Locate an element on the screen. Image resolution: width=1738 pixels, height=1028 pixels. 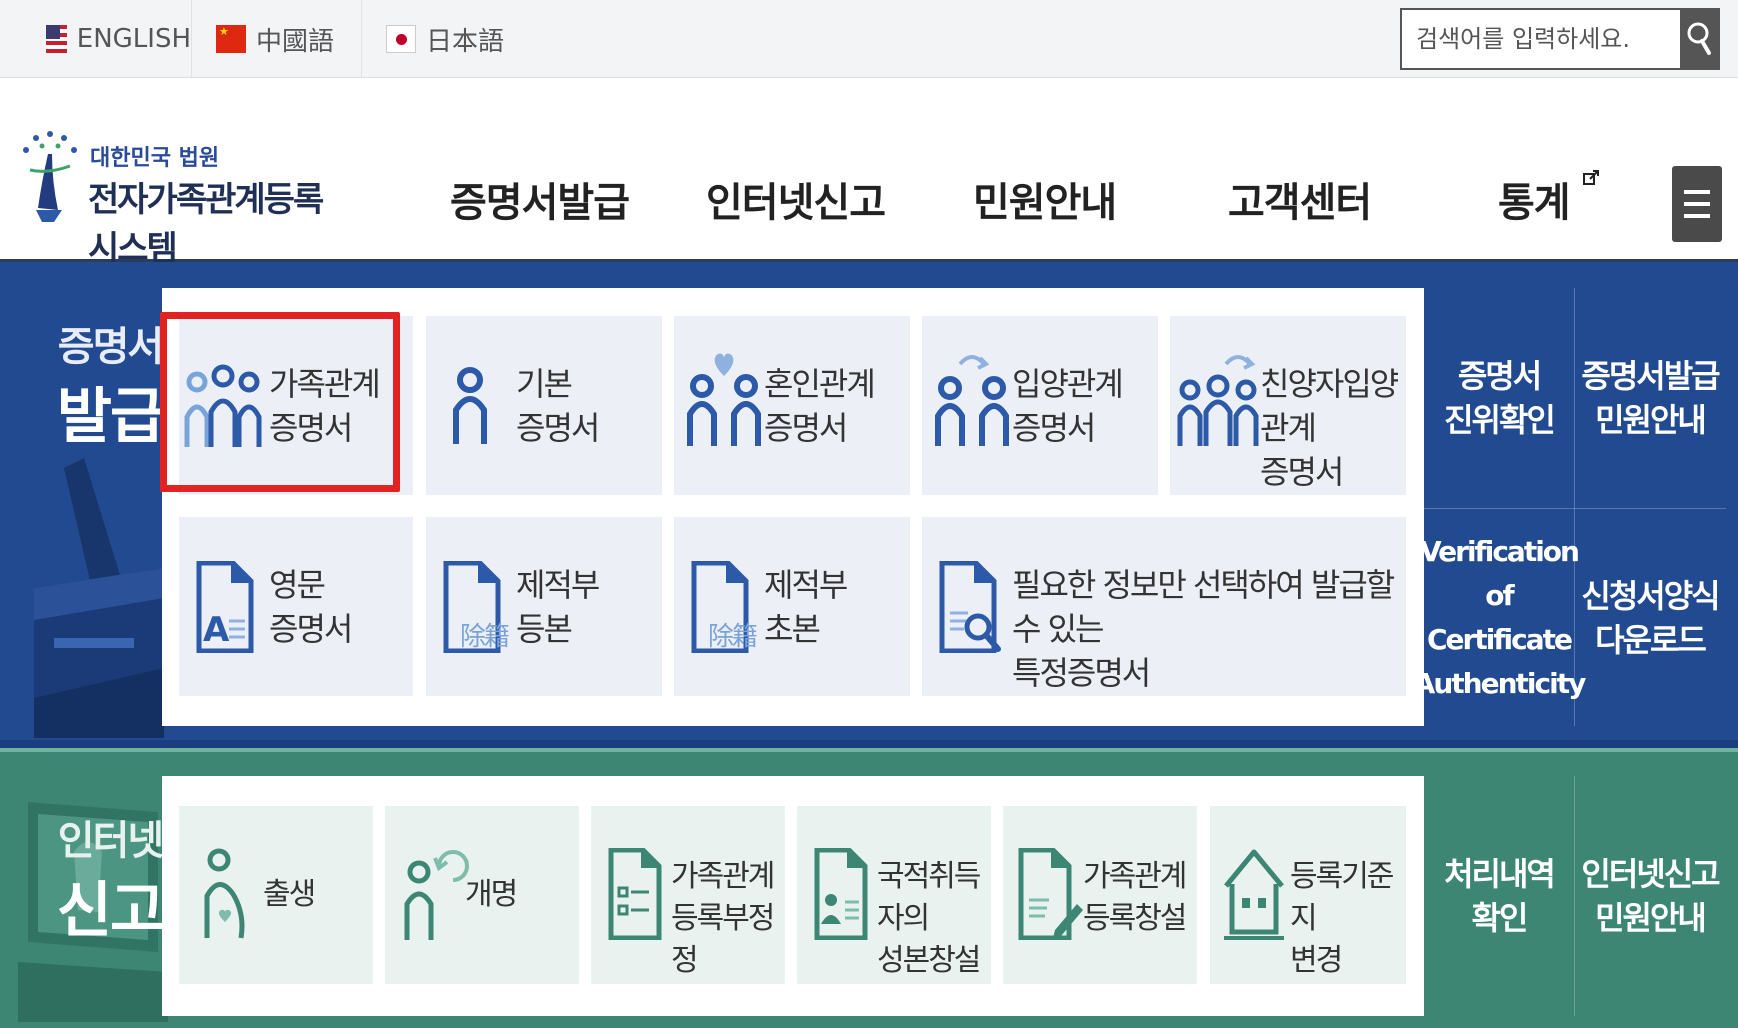
side-label-line2: 진위확인 is located at coordinates (1500, 420).